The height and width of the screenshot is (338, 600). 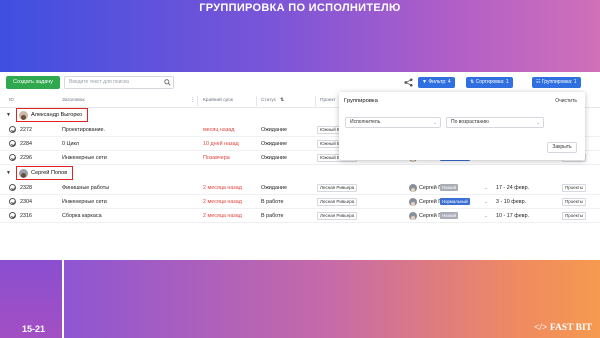 What do you see at coordinates (361, 101) in the screenshot?
I see `popup-title: Группировка` at bounding box center [361, 101].